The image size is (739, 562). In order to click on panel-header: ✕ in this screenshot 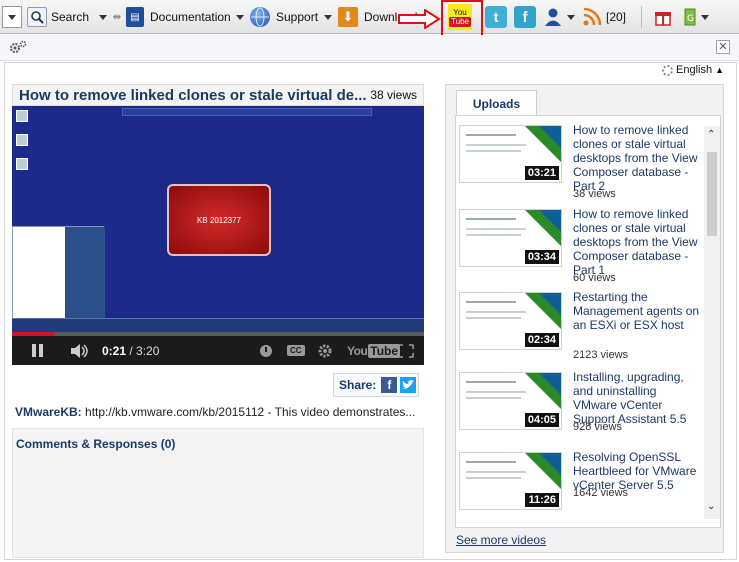, I will do `click(369, 48)`.